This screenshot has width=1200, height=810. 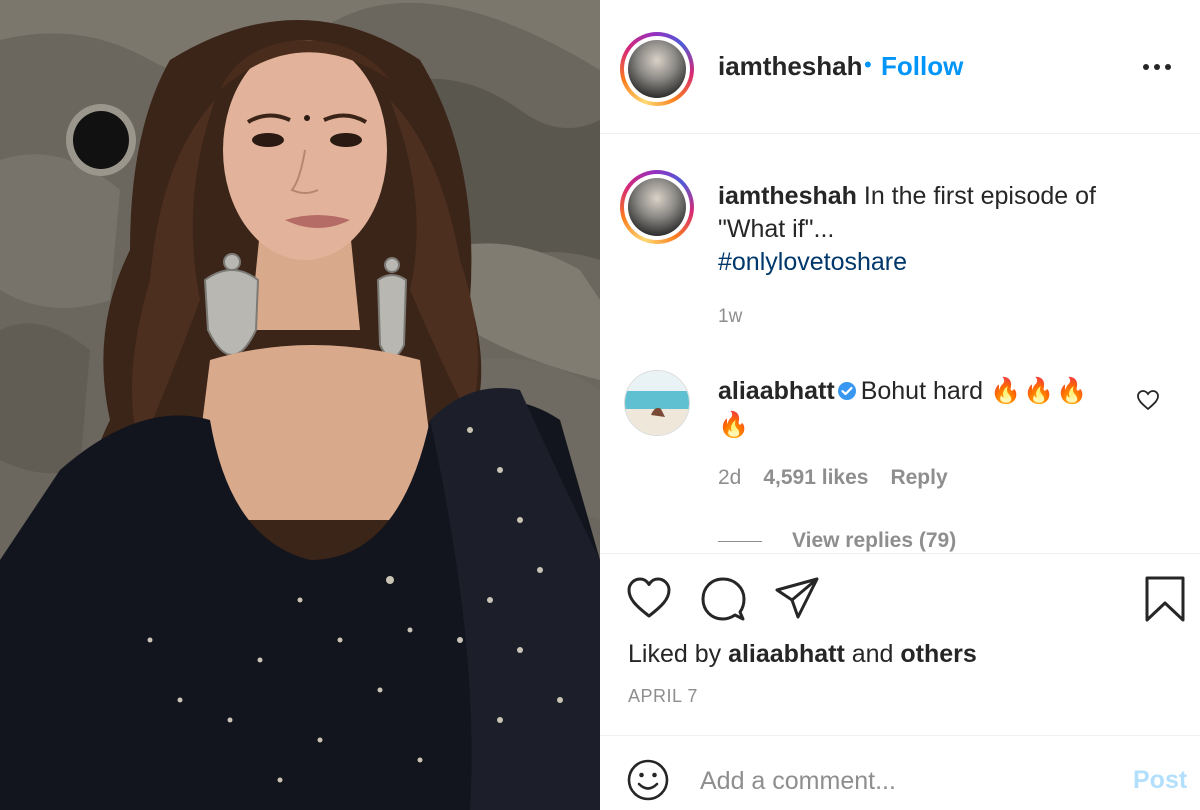 I want to click on commenter-avatar, so click(x=657, y=403).